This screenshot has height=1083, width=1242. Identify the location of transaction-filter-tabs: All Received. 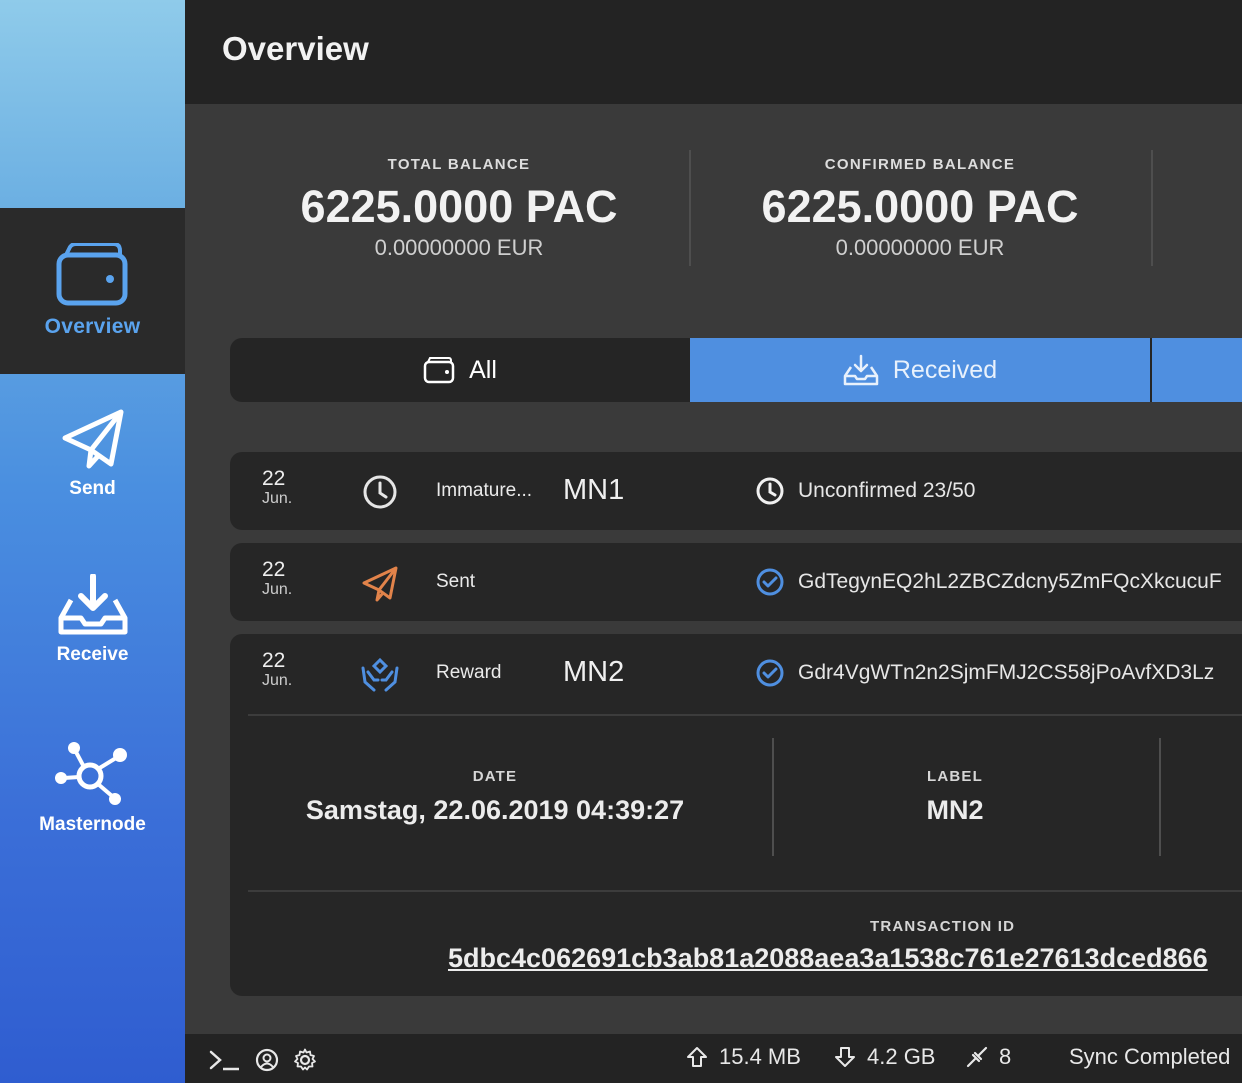
(736, 370).